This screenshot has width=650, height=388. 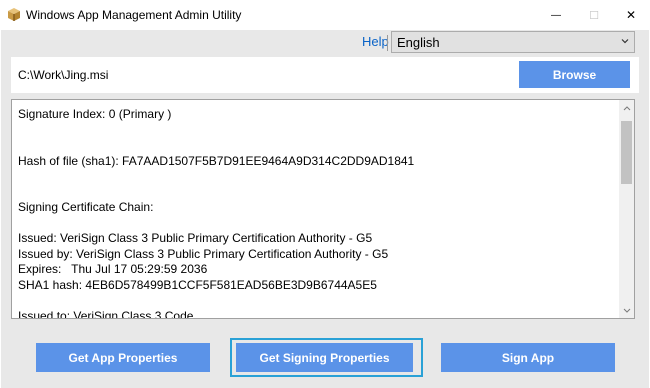 I want to click on scroll-up-button, so click(x=626, y=107).